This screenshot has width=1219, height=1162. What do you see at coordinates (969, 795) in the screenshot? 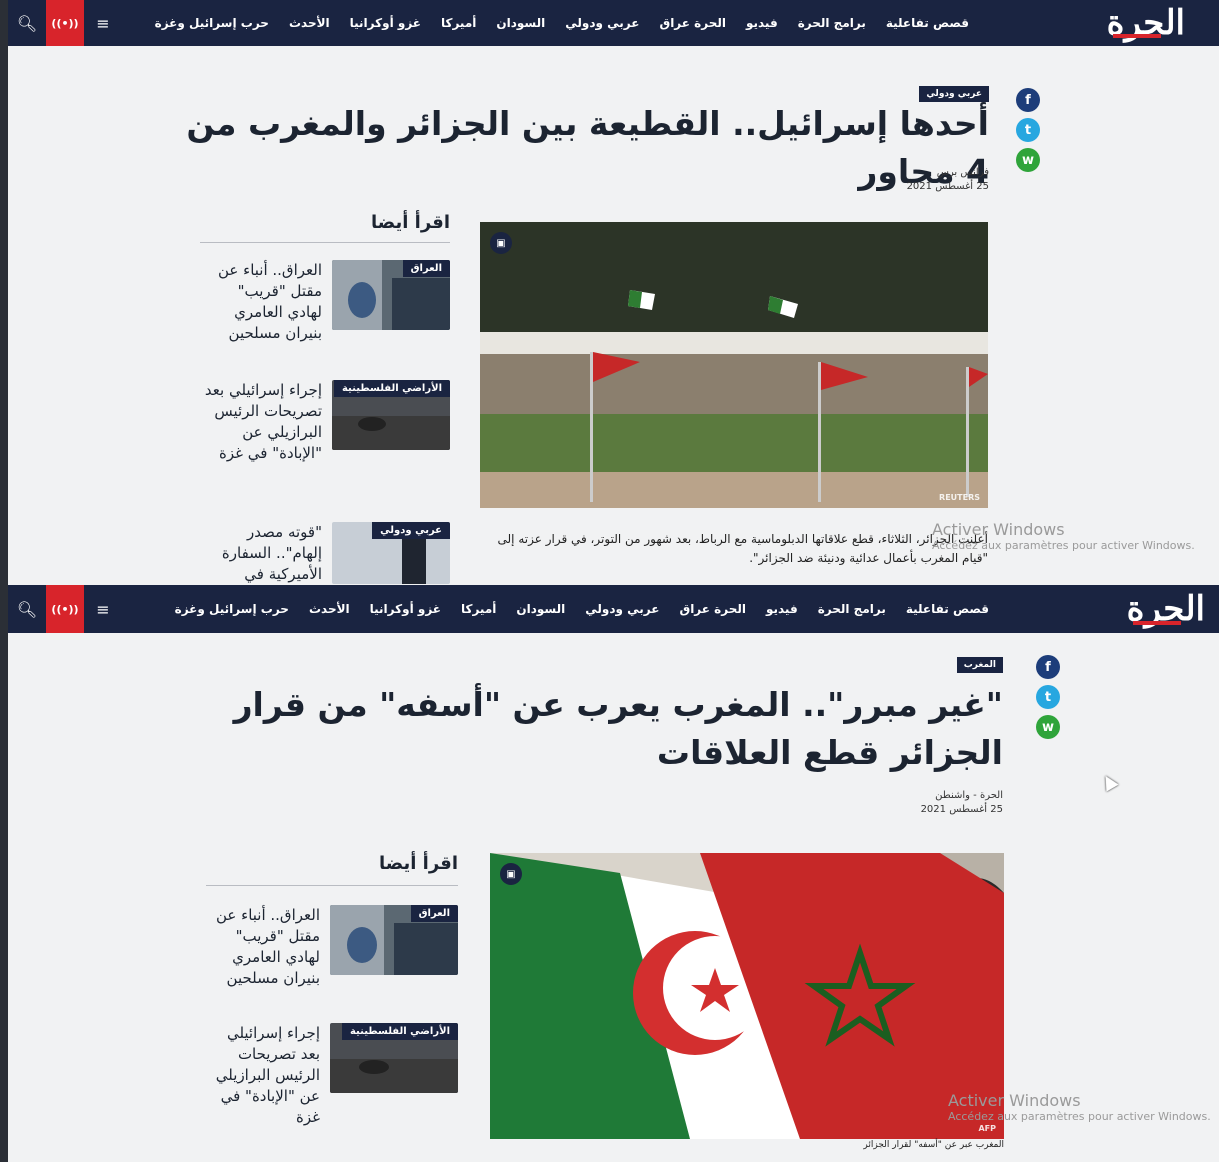
I see `source: الحرة - واشنطن` at bounding box center [969, 795].